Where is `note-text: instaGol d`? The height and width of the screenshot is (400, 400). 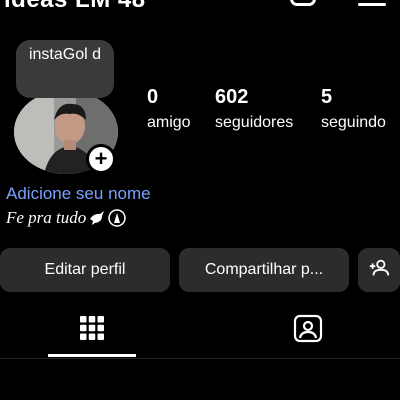 note-text: instaGol d is located at coordinates (65, 54).